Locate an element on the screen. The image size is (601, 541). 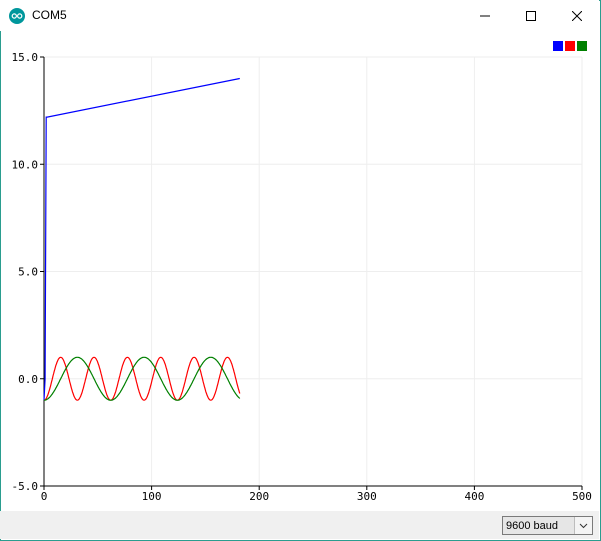
close-button is located at coordinates (577, 15).